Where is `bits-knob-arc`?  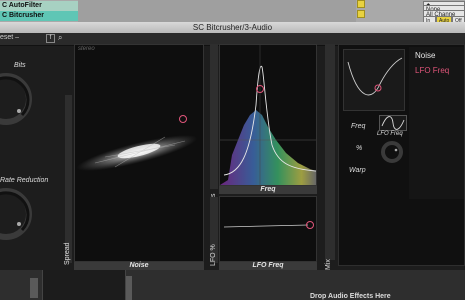 bits-knob-arc is located at coordinates (15, 96).